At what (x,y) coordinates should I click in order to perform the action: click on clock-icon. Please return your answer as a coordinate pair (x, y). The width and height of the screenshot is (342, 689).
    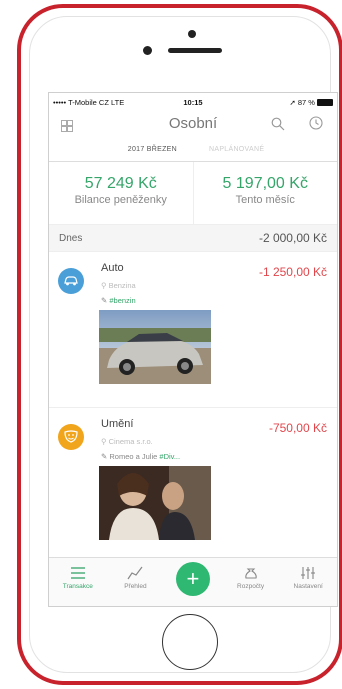
    Looking at the image, I should click on (316, 123).